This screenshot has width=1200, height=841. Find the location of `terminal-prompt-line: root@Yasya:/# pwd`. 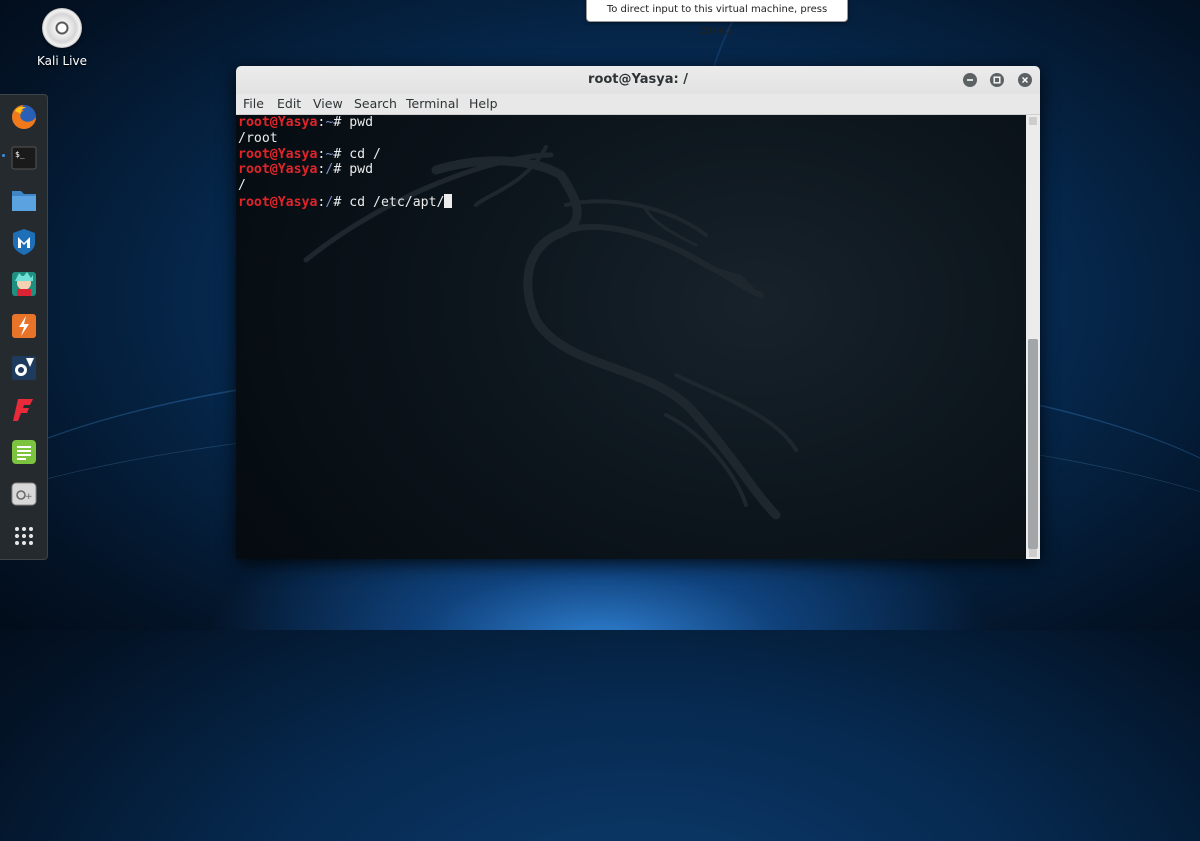

terminal-prompt-line: root@Yasya:/# pwd is located at coordinates (345, 170).